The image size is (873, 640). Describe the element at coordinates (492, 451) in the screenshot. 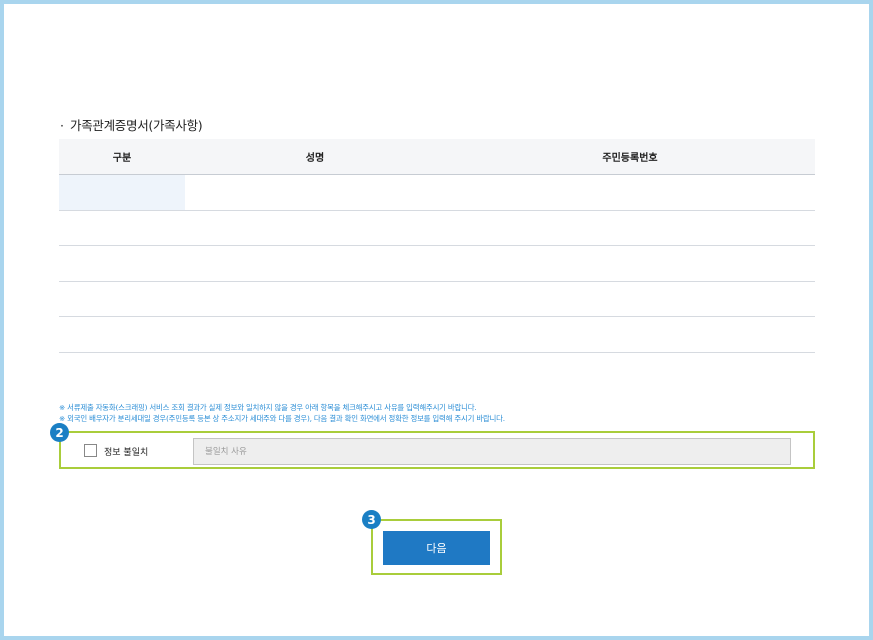

I see `mismatch-reason-input` at that location.